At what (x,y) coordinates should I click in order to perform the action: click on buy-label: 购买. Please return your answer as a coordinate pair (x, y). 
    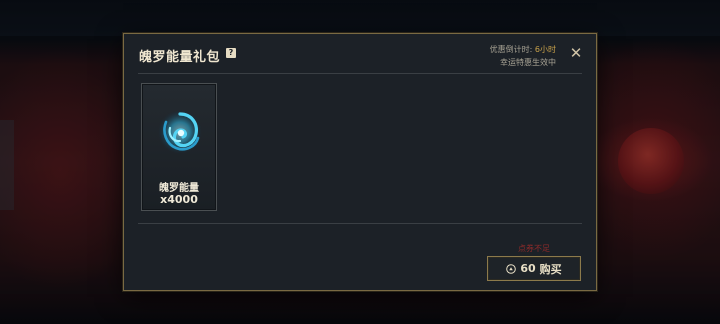
    Looking at the image, I should click on (550, 269).